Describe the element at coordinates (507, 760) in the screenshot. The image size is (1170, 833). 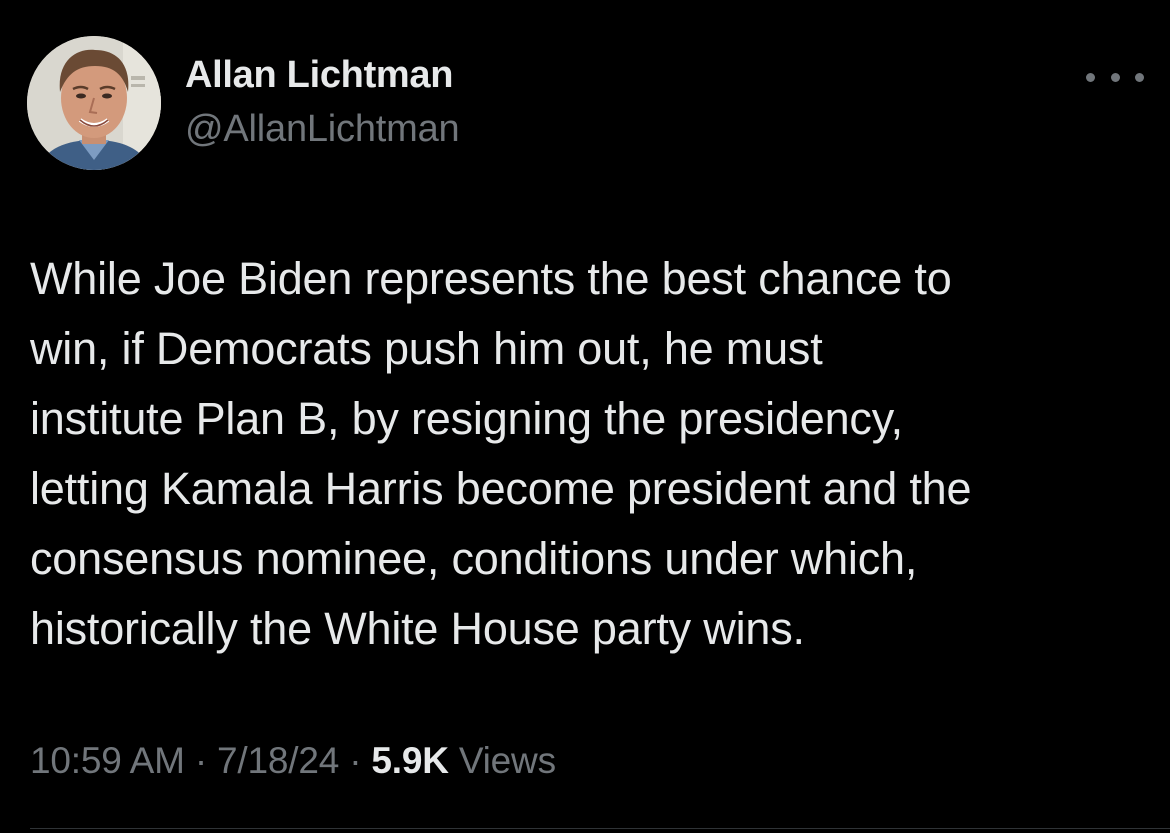
I see `views-label: Views` at that location.